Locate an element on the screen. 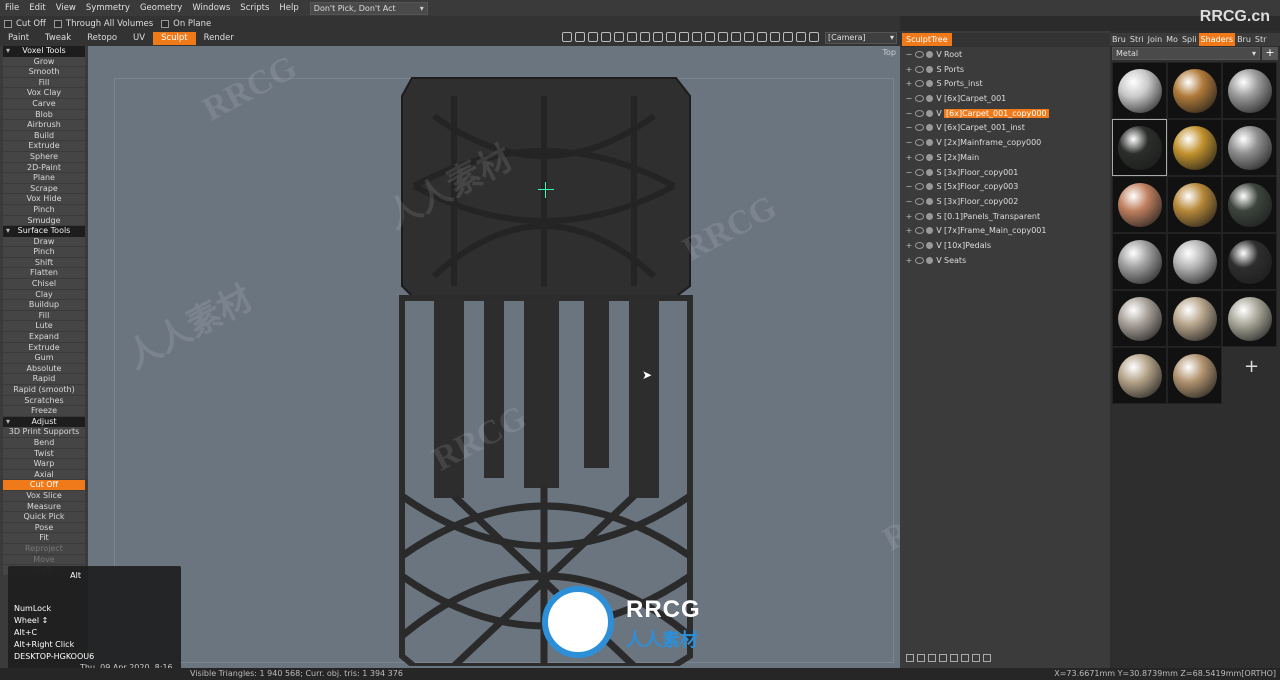 The width and height of the screenshot is (1280, 680). tool-chisel: Chisel is located at coordinates (44, 284).